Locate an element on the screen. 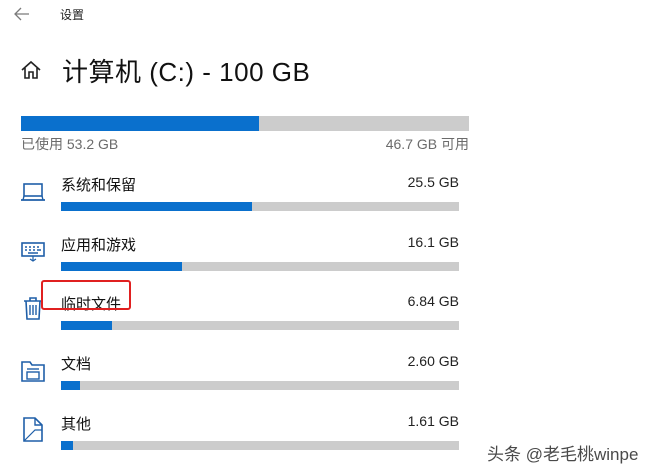 The width and height of the screenshot is (659, 474). category-other: 其他 1.61 GB is located at coordinates (240, 443).